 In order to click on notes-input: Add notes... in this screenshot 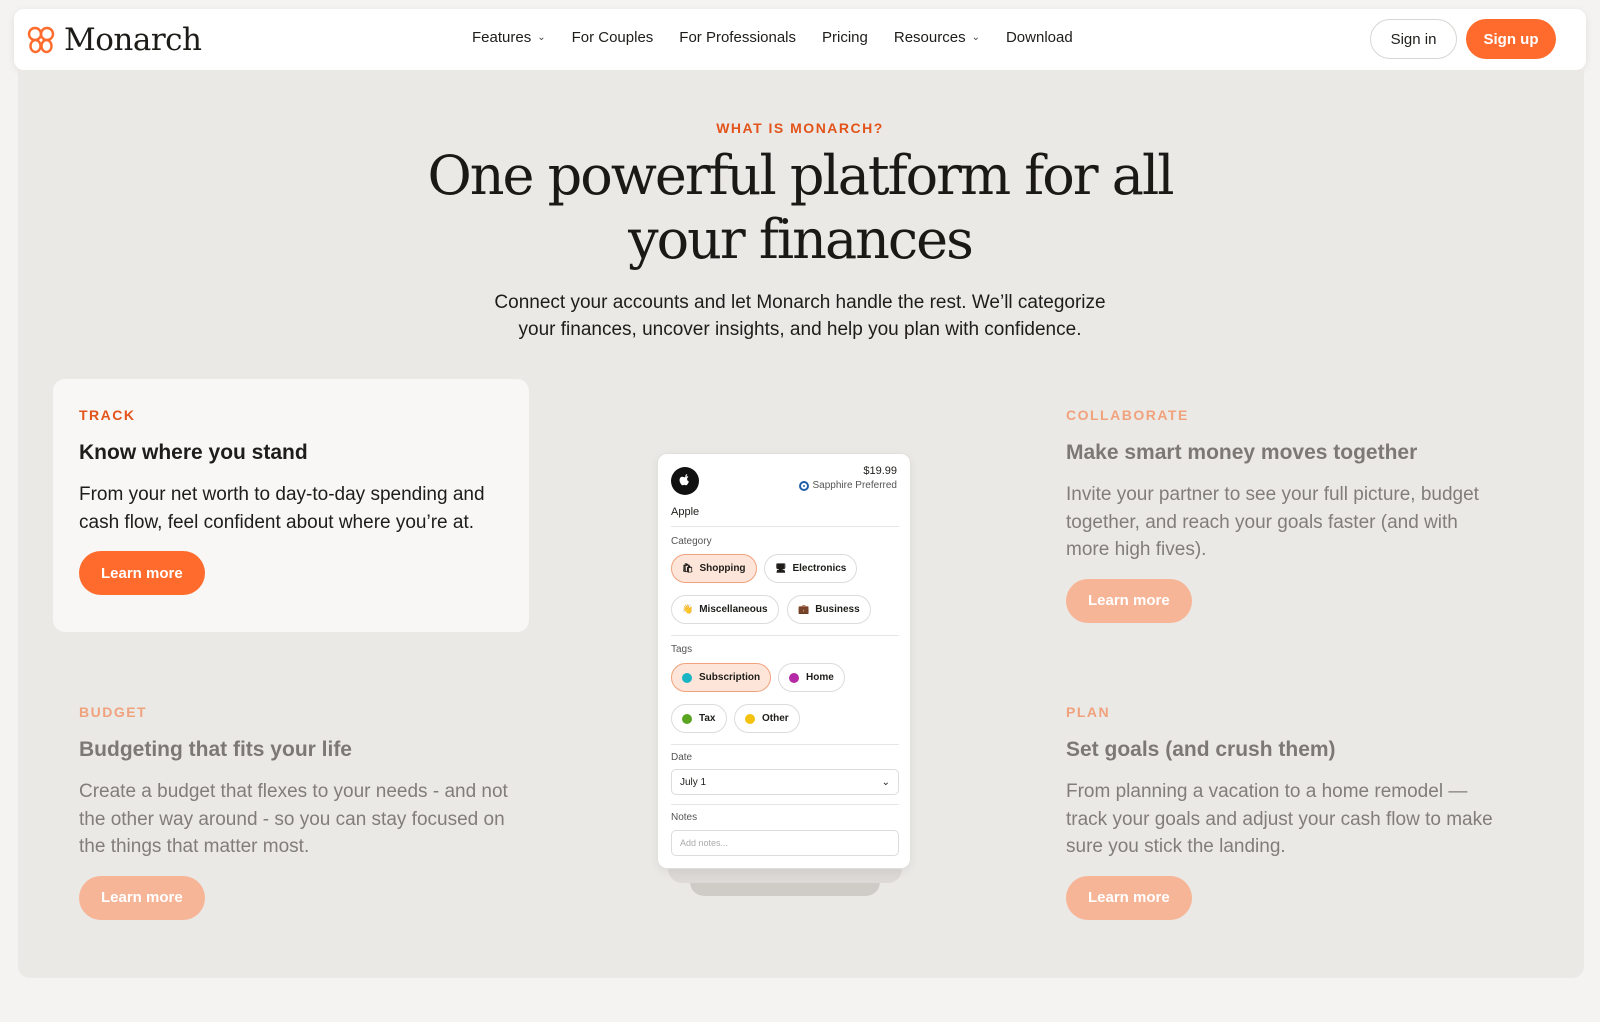, I will do `click(785, 843)`.